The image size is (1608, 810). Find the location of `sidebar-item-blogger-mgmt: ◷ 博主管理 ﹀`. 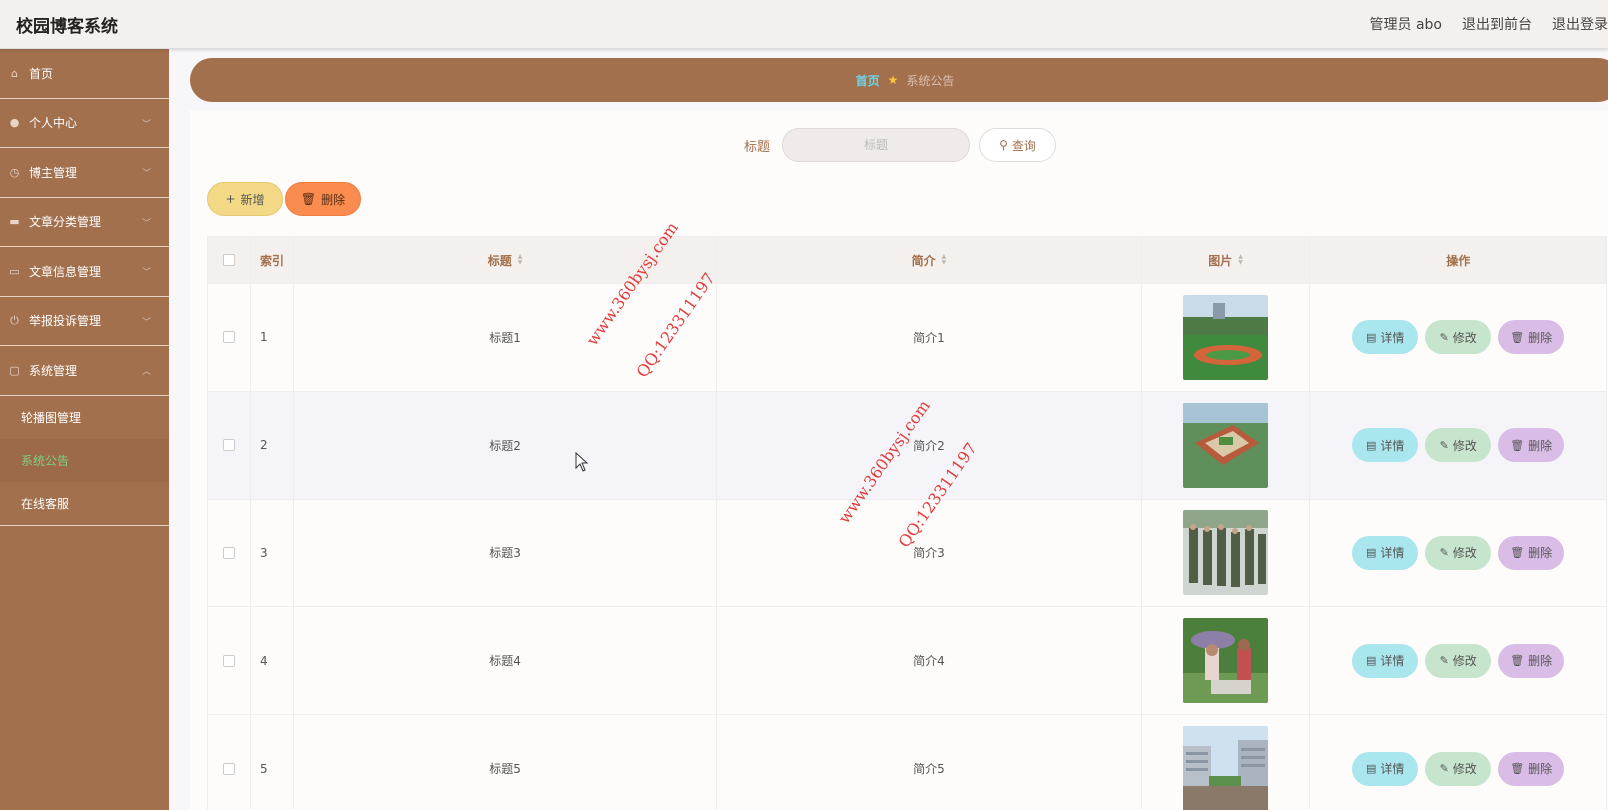

sidebar-item-blogger-mgmt: ◷ 博主管理 ﹀ is located at coordinates (84, 173).